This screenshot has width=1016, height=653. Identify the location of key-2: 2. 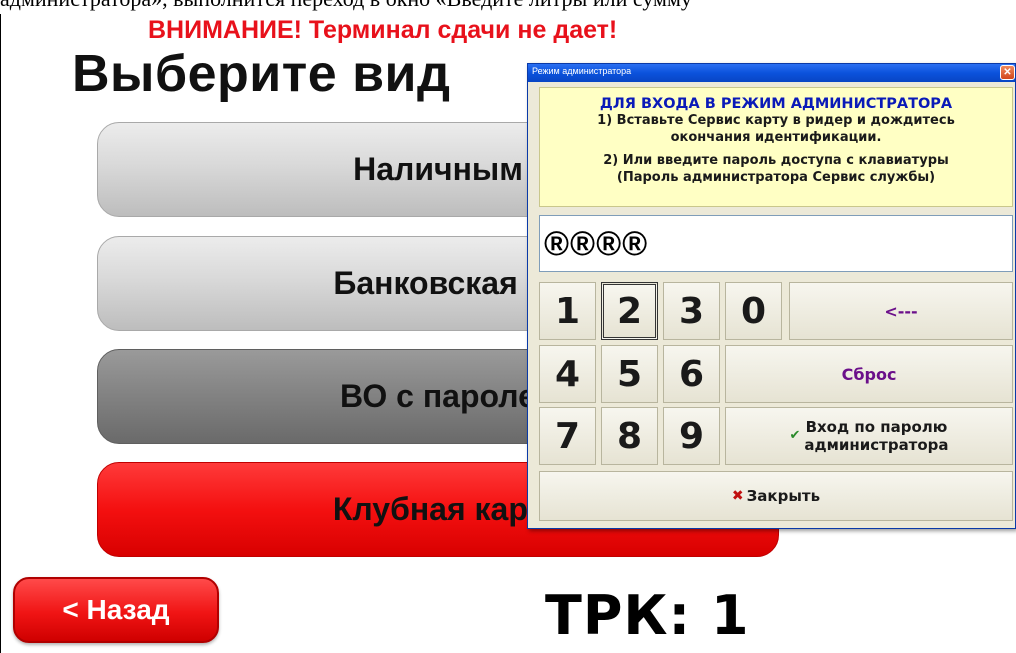
(629, 311).